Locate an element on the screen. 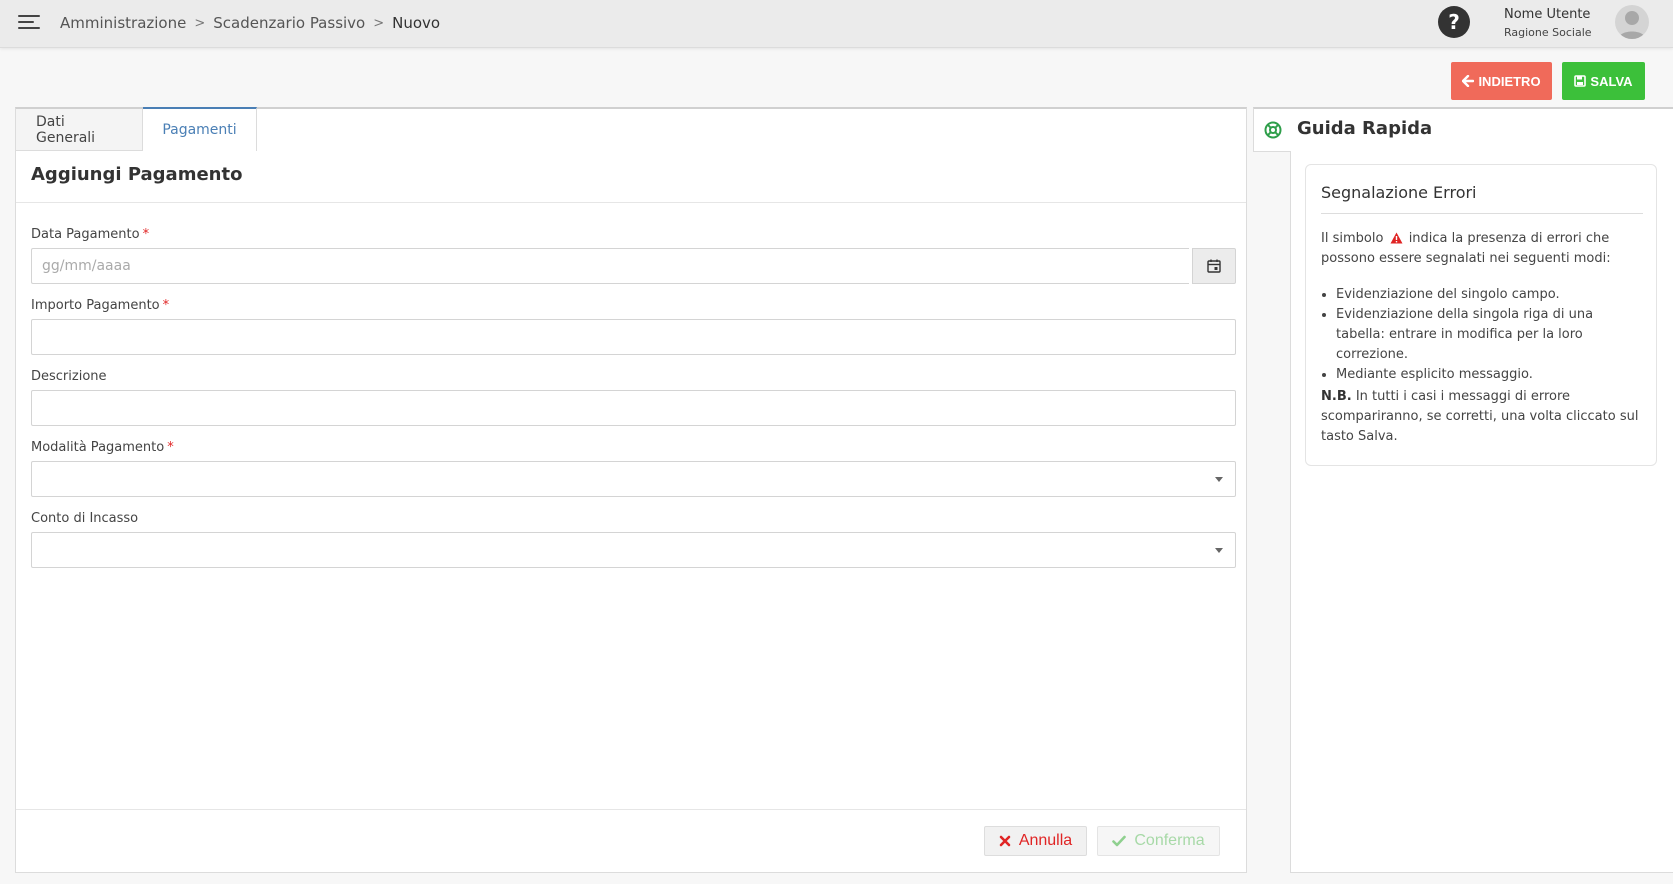 The width and height of the screenshot is (1673, 884). tab-dati-generali: Dati Generali is located at coordinates (79, 130).